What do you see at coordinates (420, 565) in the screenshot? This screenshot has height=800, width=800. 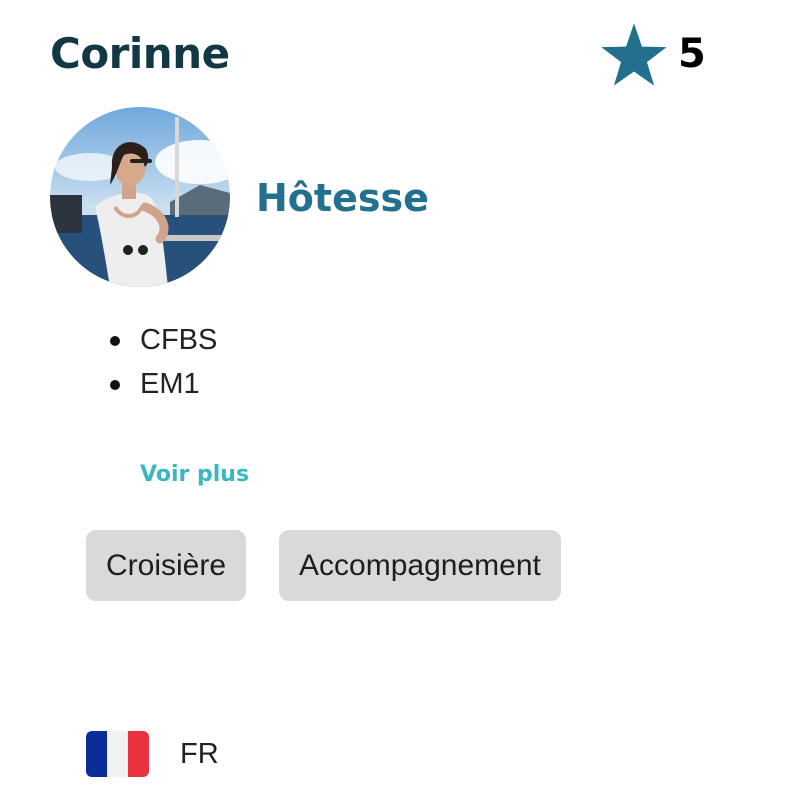 I see `tag-accompagnement: Accompagnement` at bounding box center [420, 565].